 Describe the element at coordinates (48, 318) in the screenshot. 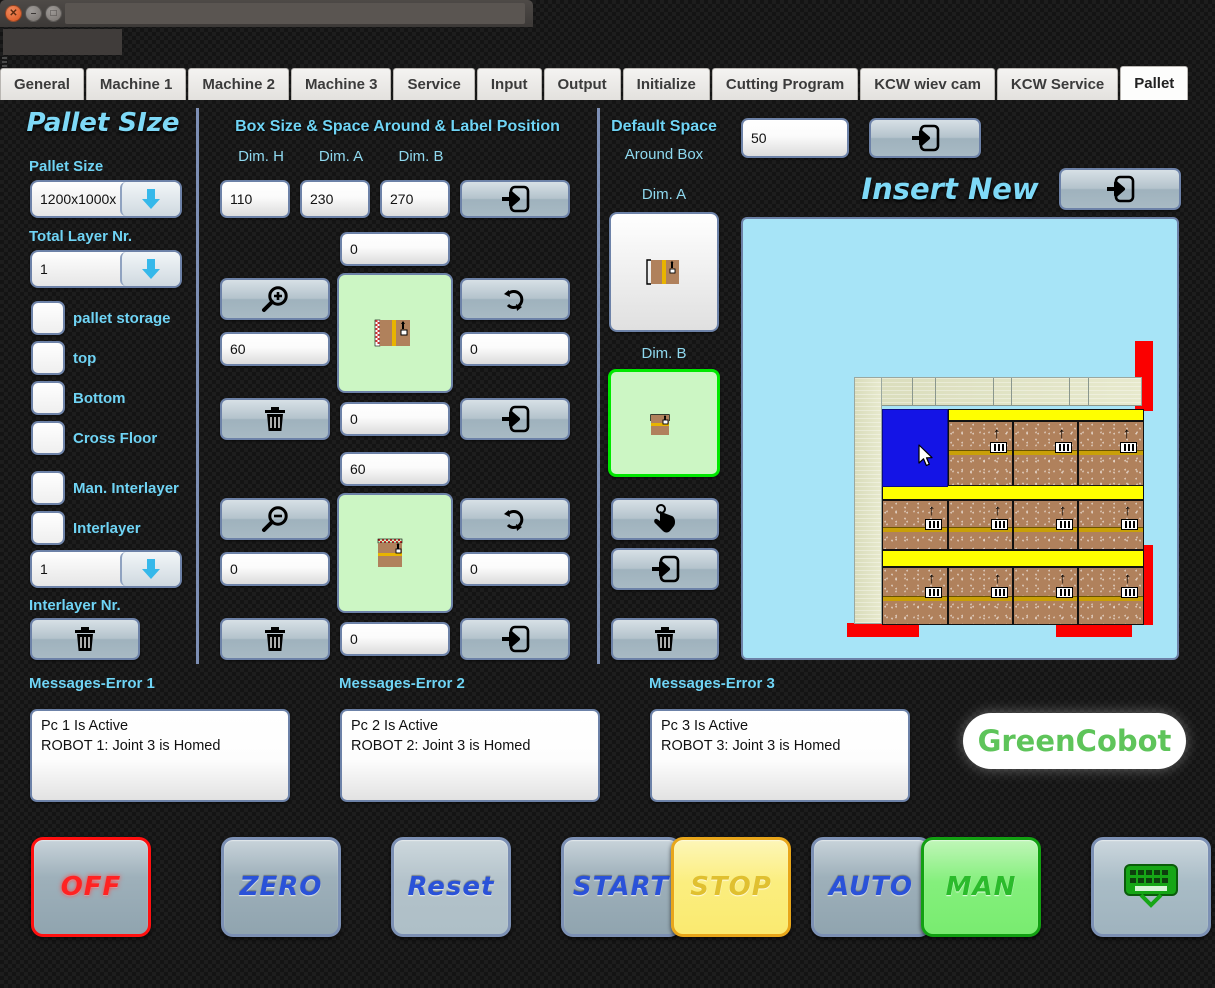

I see `checkbox-pallet-storage` at that location.